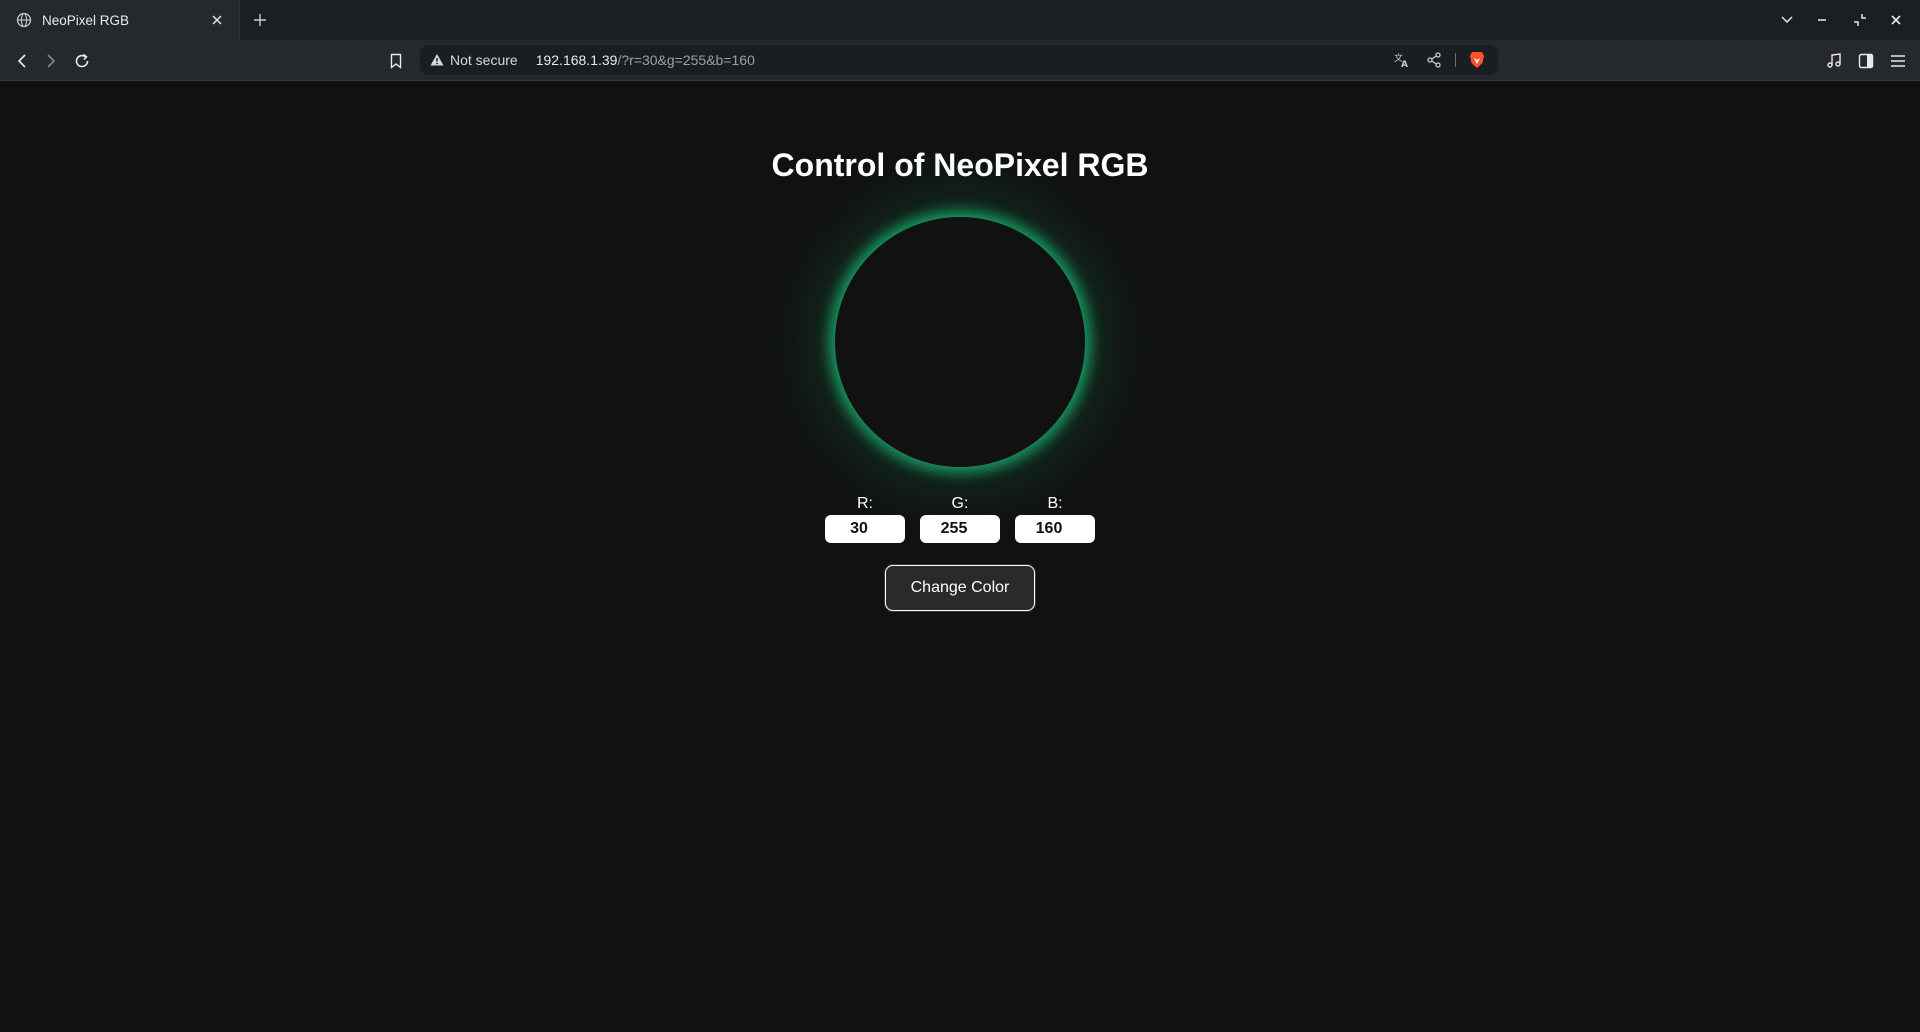  I want to click on green-field-group: G:, so click(960, 519).